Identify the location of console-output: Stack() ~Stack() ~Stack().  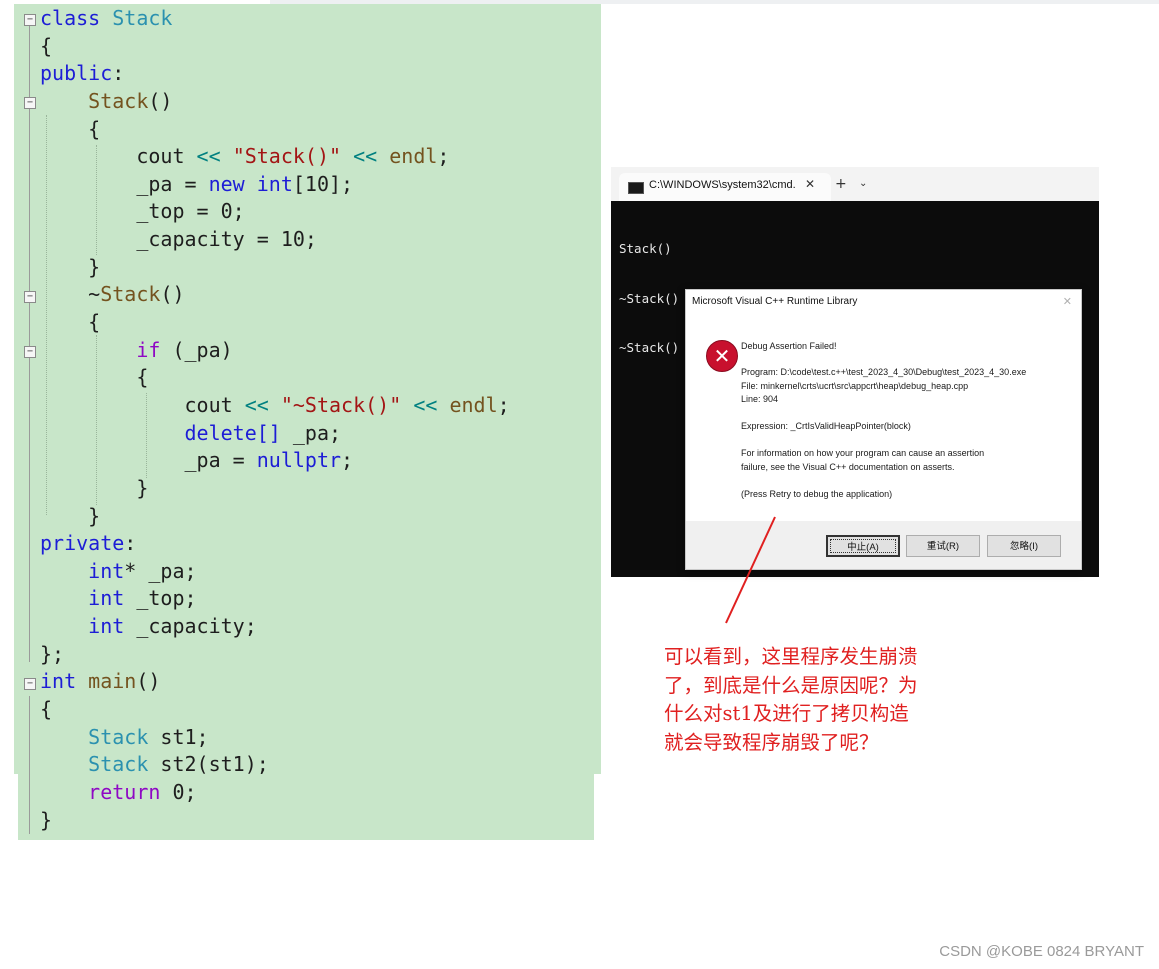
(649, 299).